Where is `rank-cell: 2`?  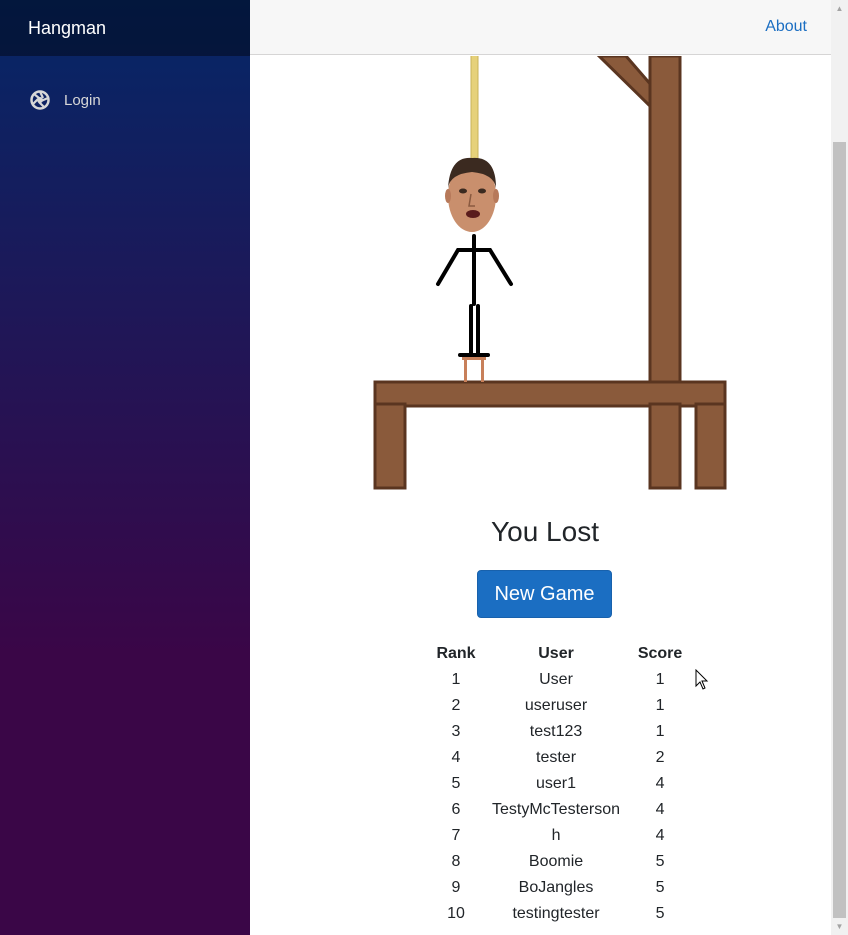 rank-cell: 2 is located at coordinates (456, 705).